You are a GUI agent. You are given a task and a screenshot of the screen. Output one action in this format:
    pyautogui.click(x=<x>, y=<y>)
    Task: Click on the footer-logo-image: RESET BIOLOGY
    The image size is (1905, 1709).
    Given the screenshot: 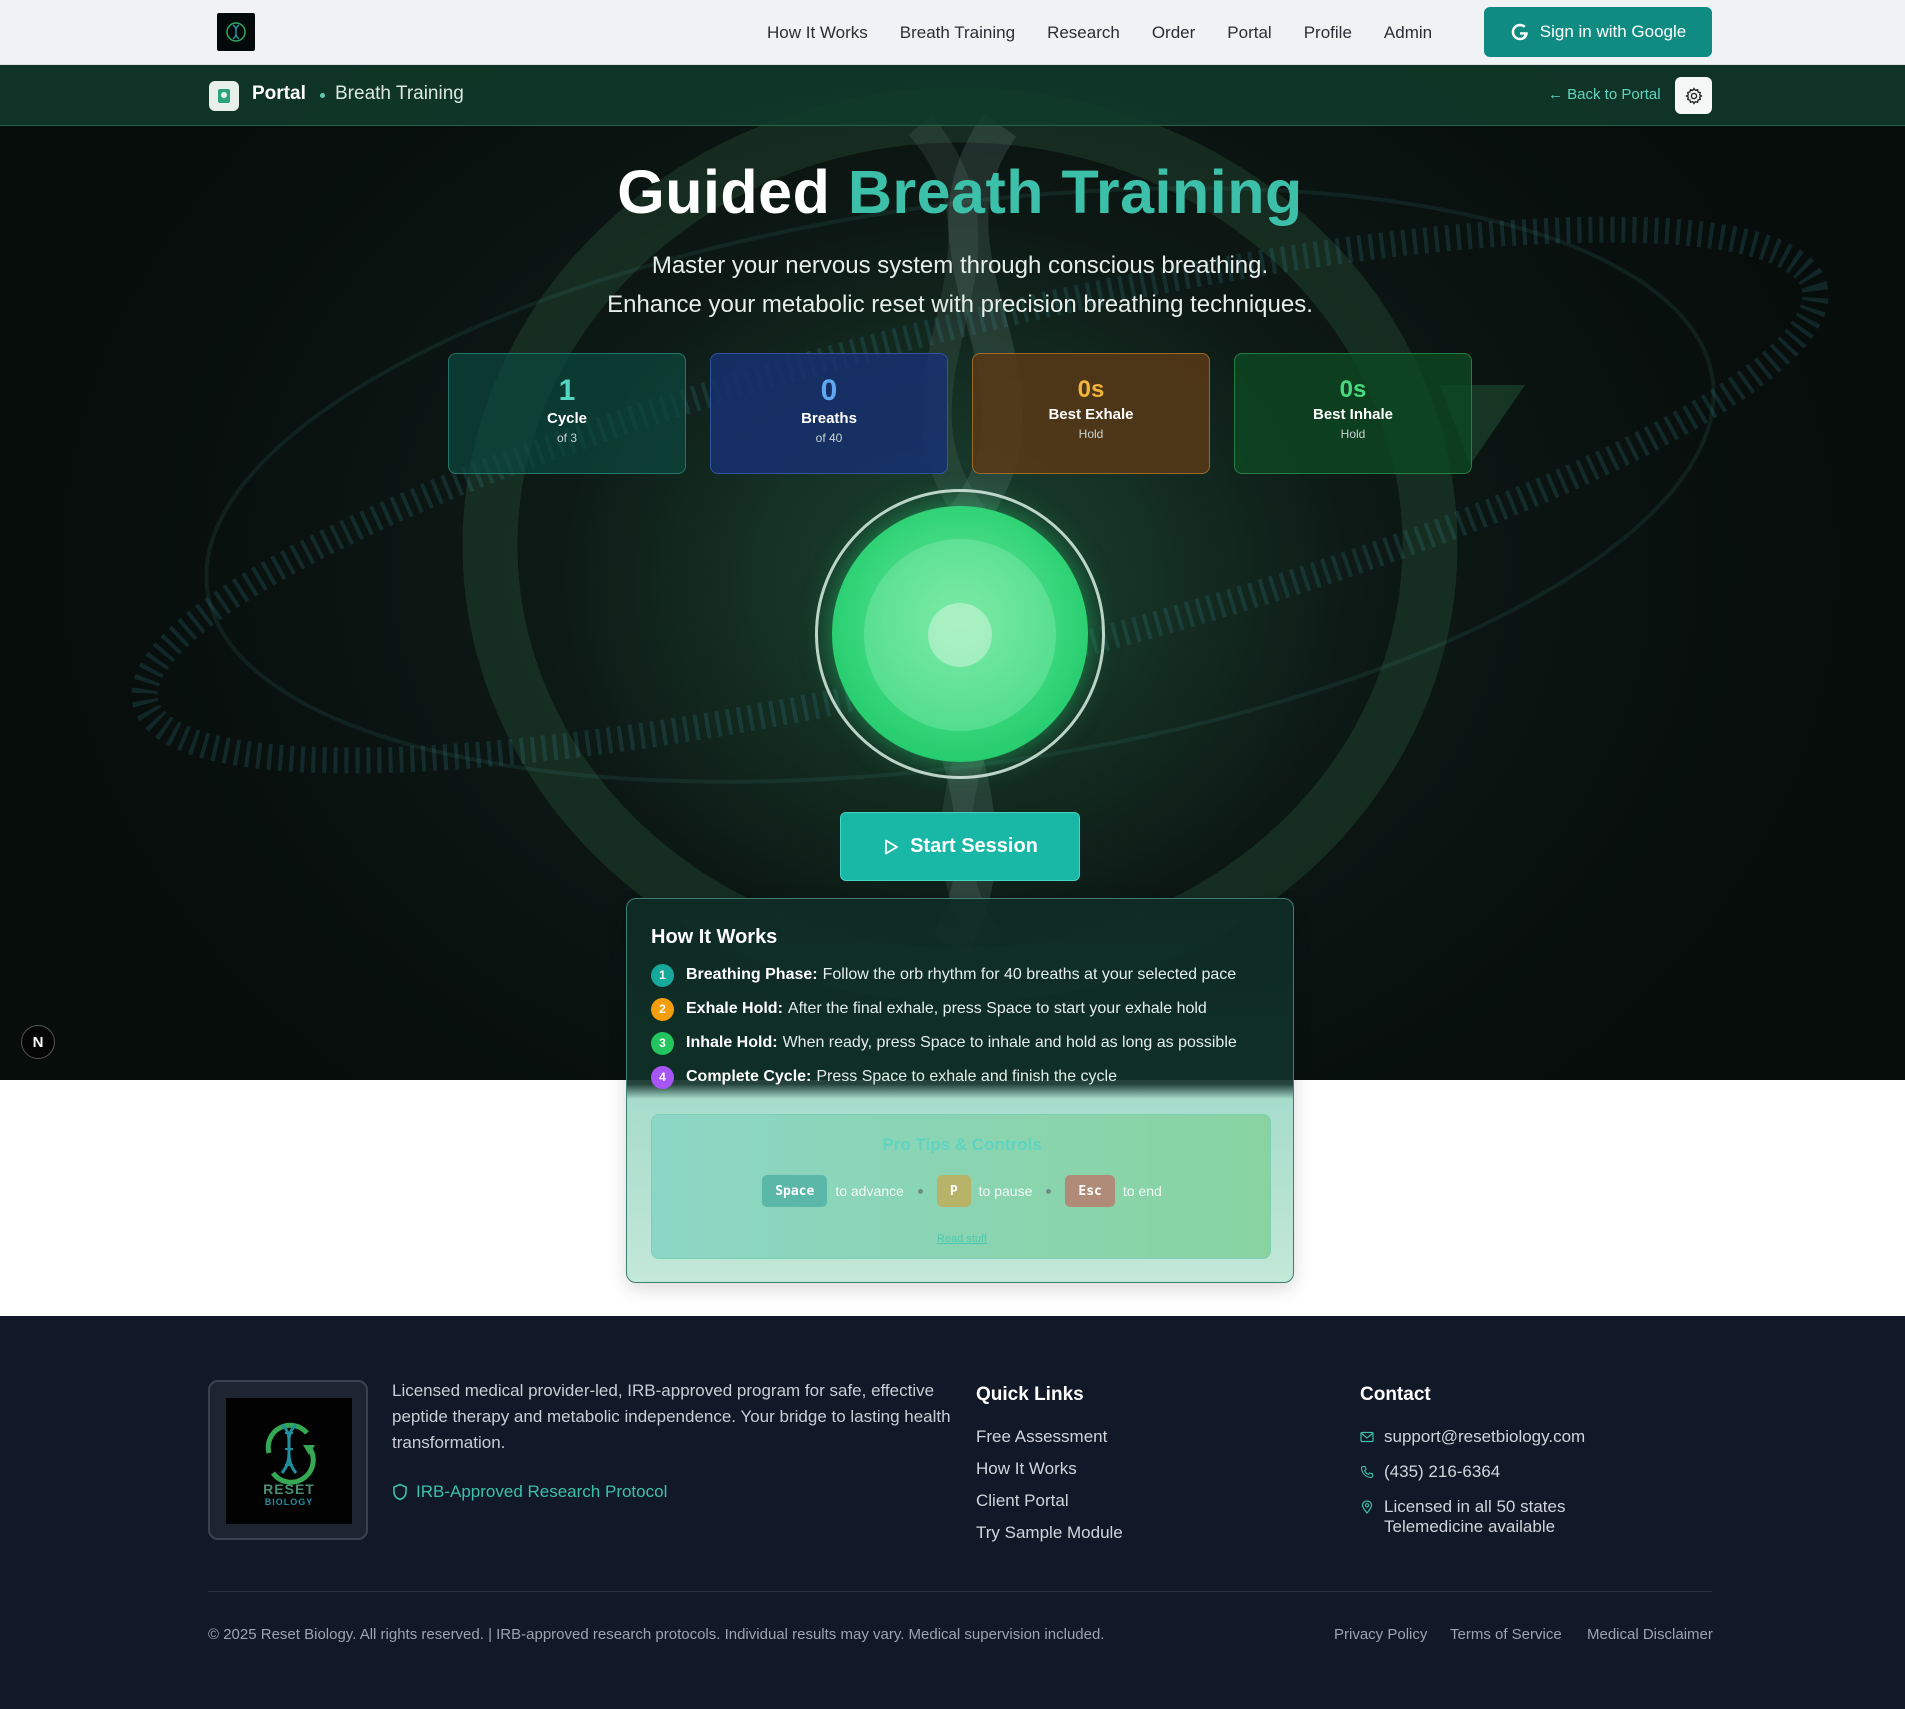 What is the action you would take?
    pyautogui.click(x=289, y=1461)
    